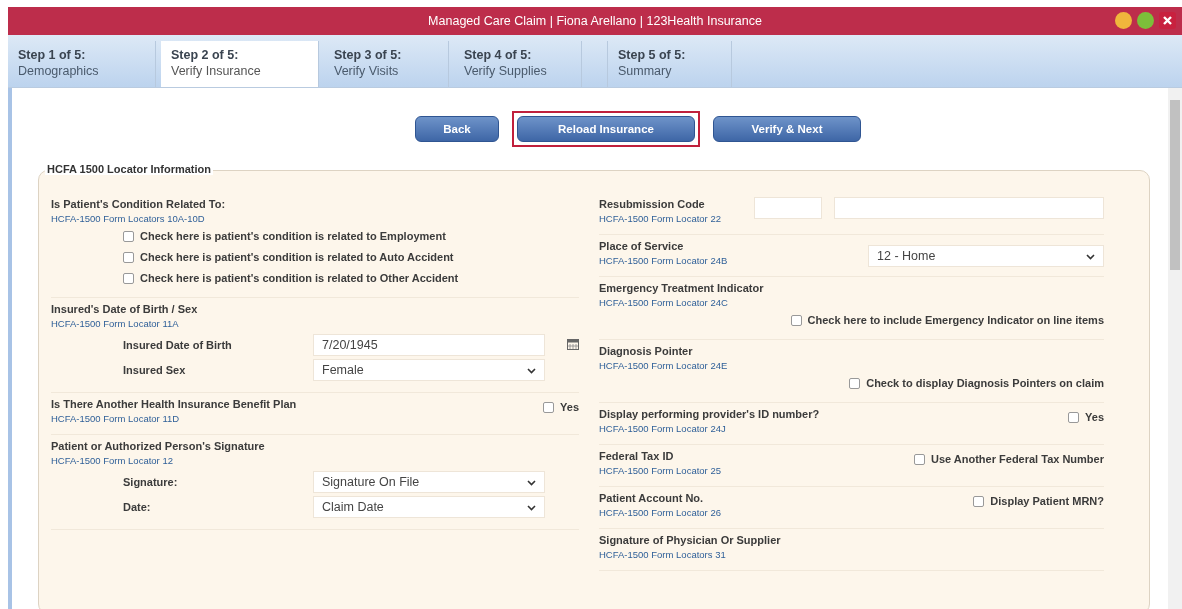 Image resolution: width=1182 pixels, height=609 pixels. Describe the element at coordinates (137, 507) in the screenshot. I see `field-label: Date:` at that location.